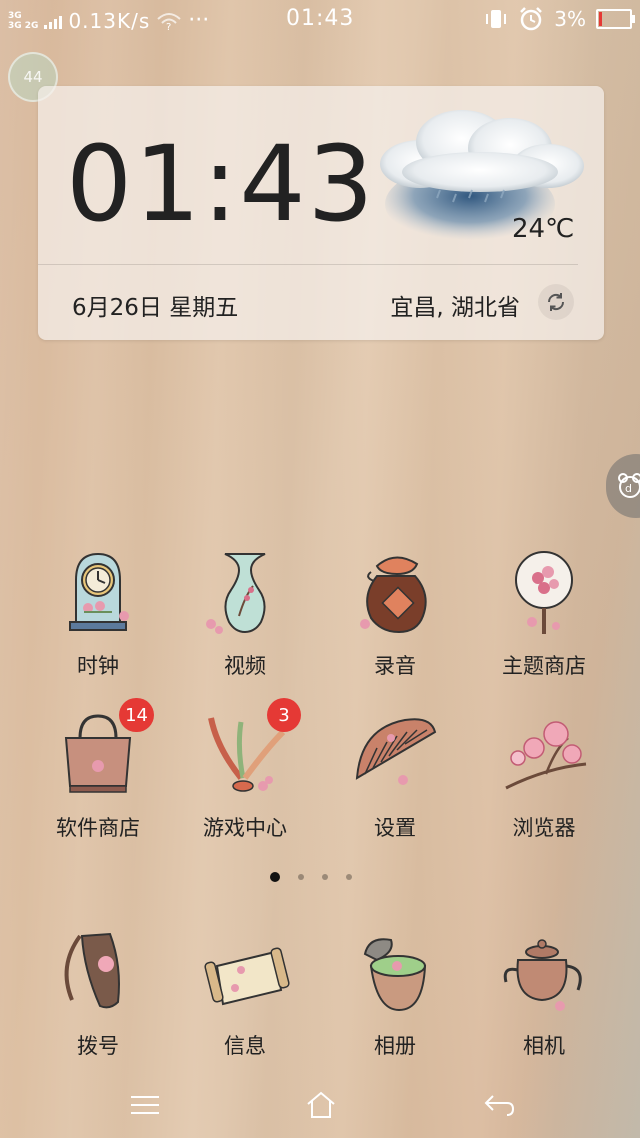 Image resolution: width=640 pixels, height=1138 pixels. I want to click on app-label: 视频, so click(245, 666).